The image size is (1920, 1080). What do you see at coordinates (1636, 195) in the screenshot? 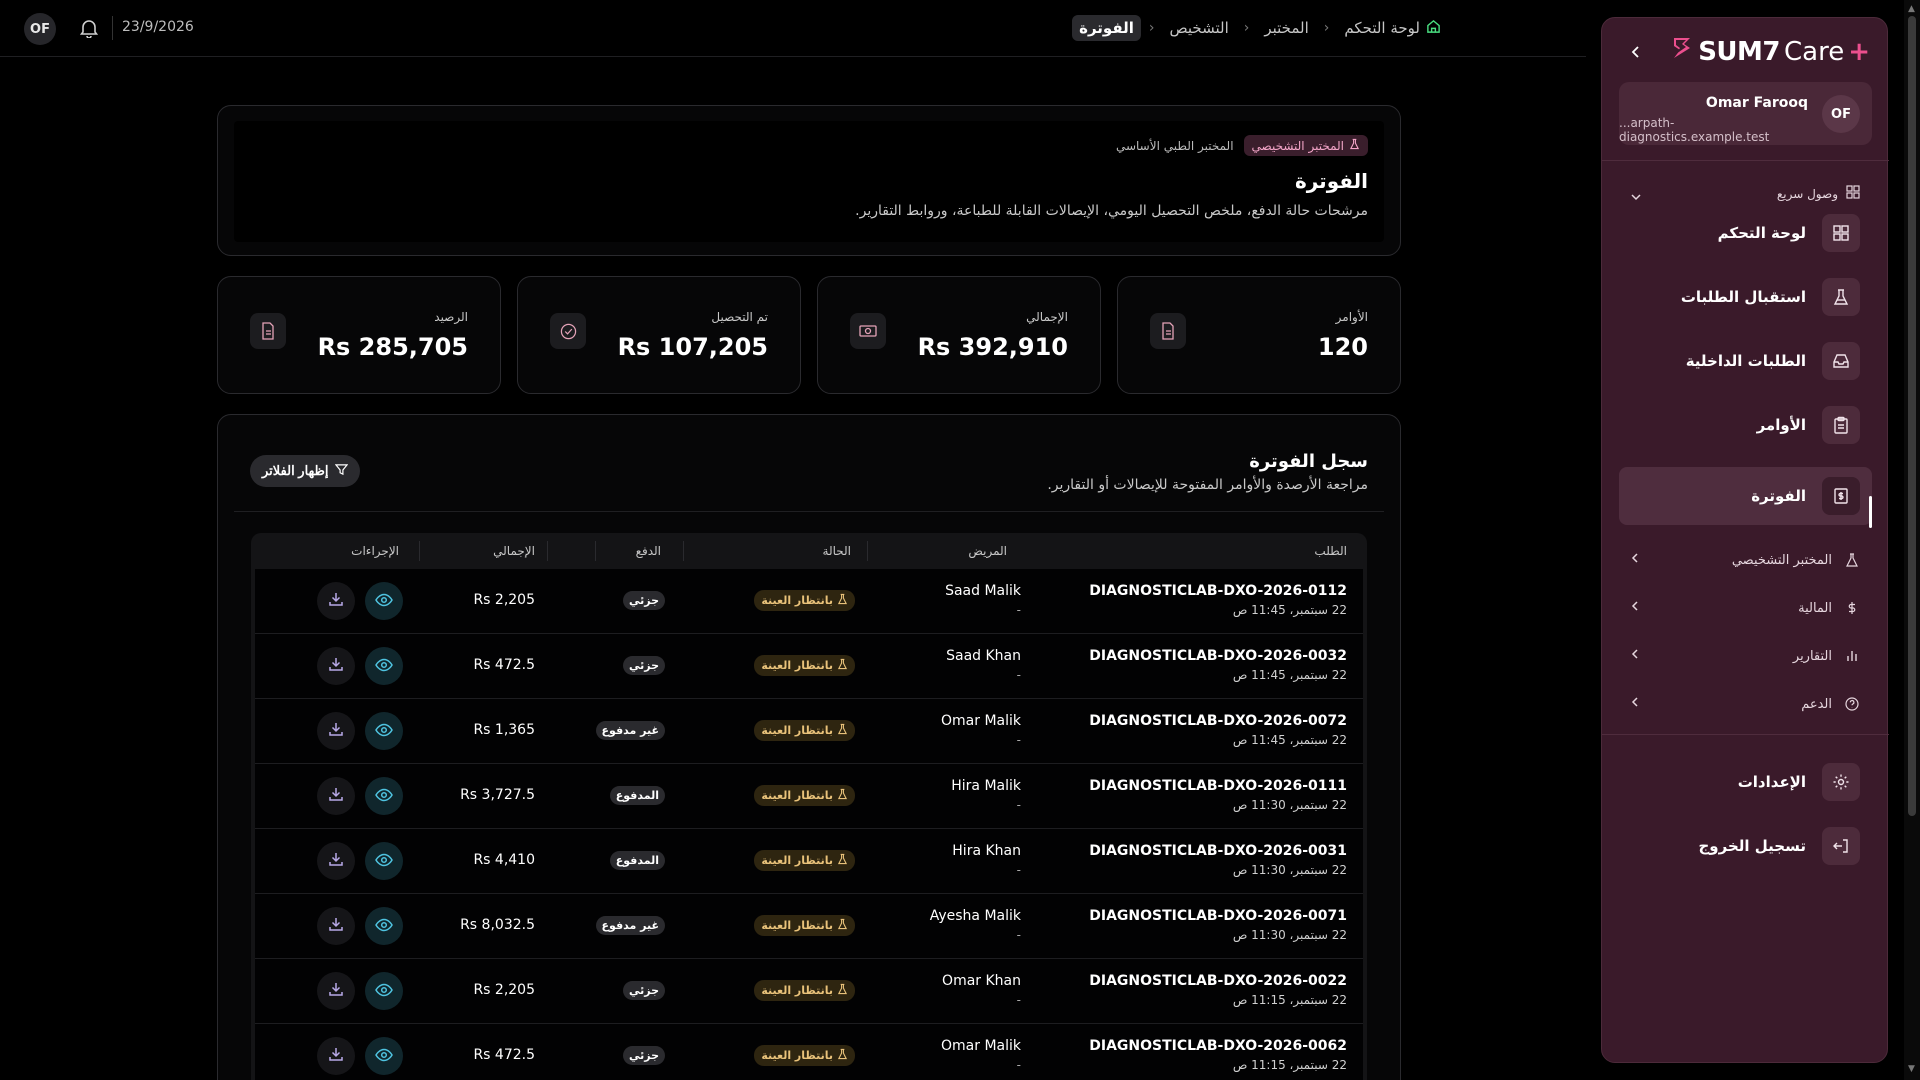
I see `chevron-down-icon` at bounding box center [1636, 195].